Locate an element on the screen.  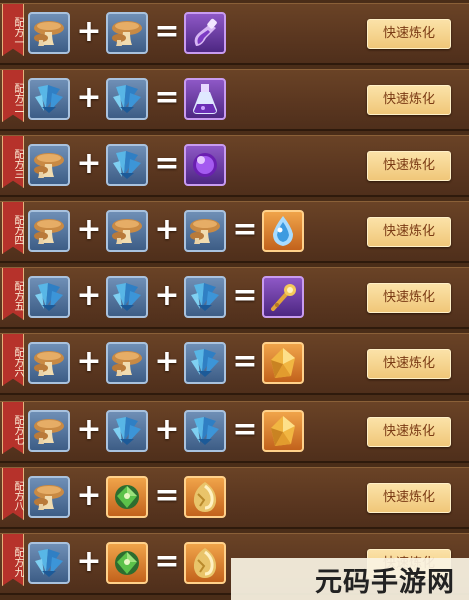
ice-crystal-icon is located at coordinates (283, 231).